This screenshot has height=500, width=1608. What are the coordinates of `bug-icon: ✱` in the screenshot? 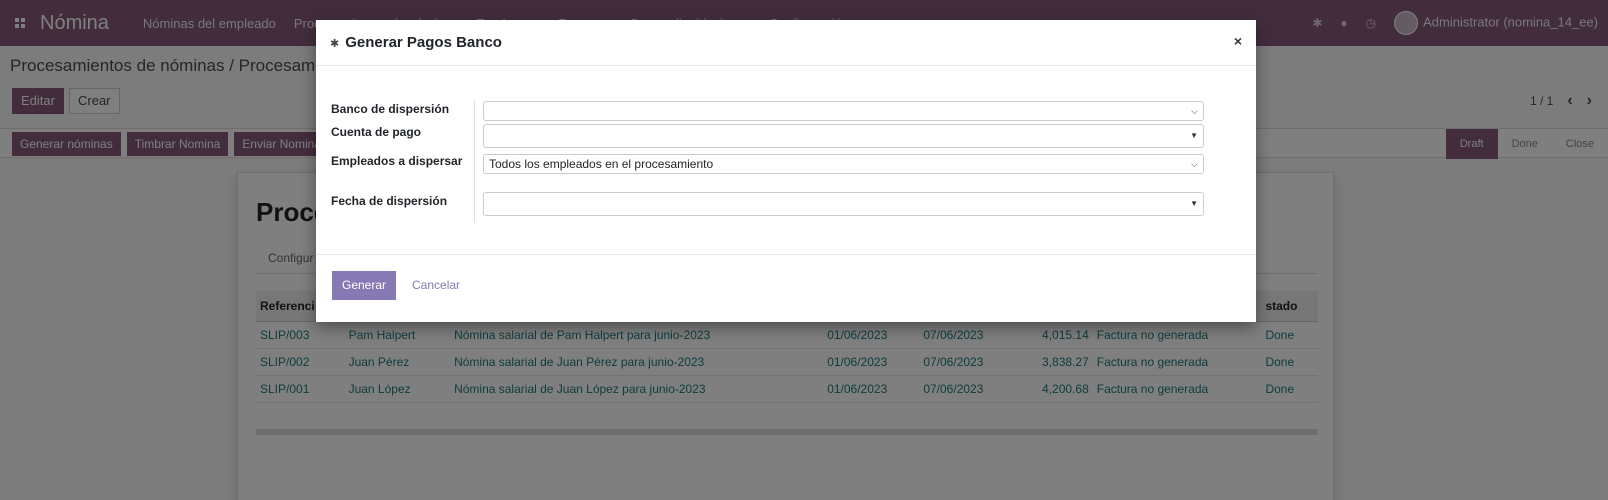 It's located at (335, 44).